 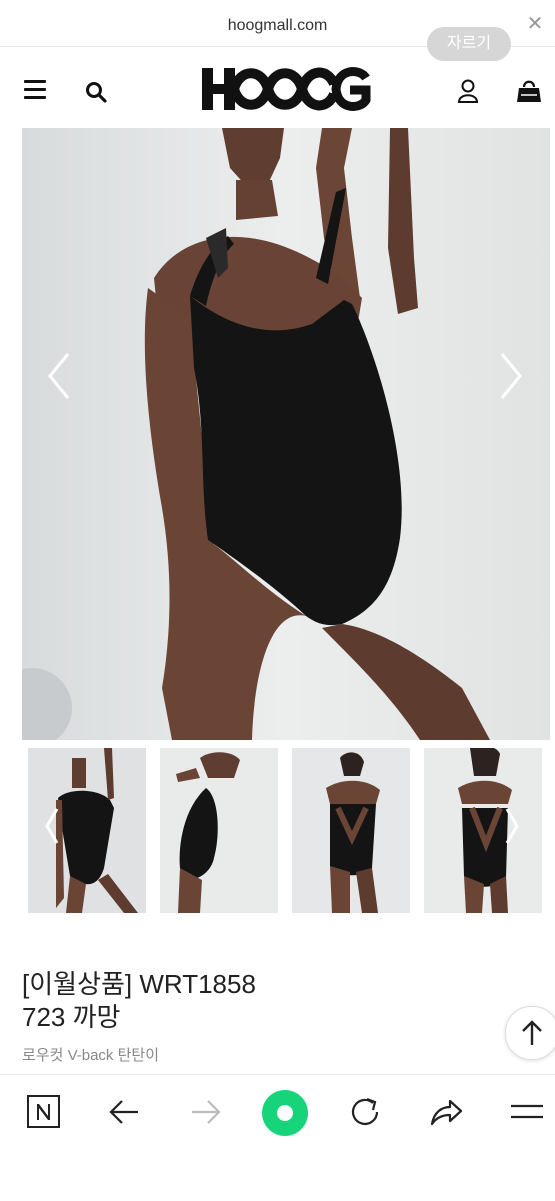 What do you see at coordinates (469, 44) in the screenshot?
I see `crop-button: 자르기` at bounding box center [469, 44].